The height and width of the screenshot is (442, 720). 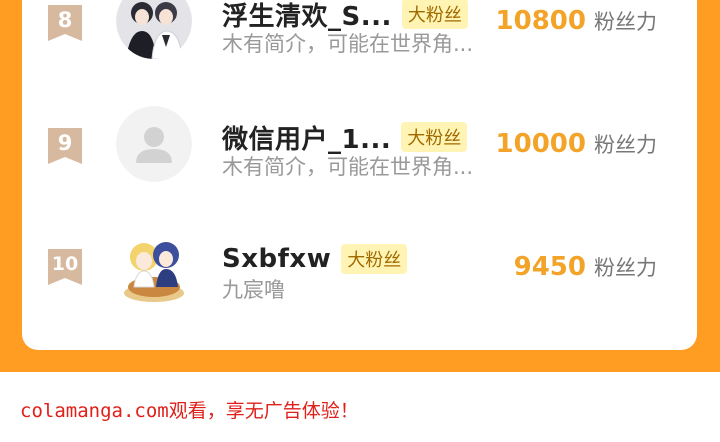 I want to click on user-name: Sxbfxw, so click(x=276, y=259).